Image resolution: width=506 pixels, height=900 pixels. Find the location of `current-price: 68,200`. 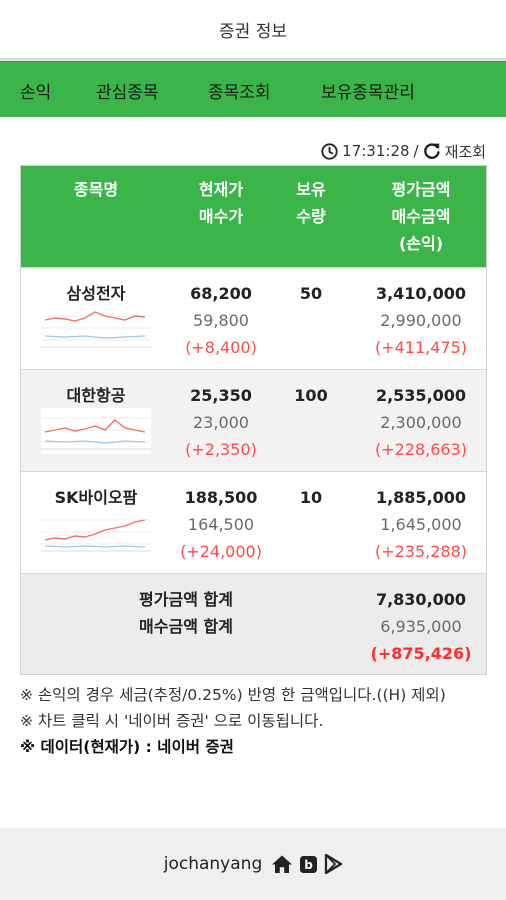

current-price: 68,200 is located at coordinates (221, 293).